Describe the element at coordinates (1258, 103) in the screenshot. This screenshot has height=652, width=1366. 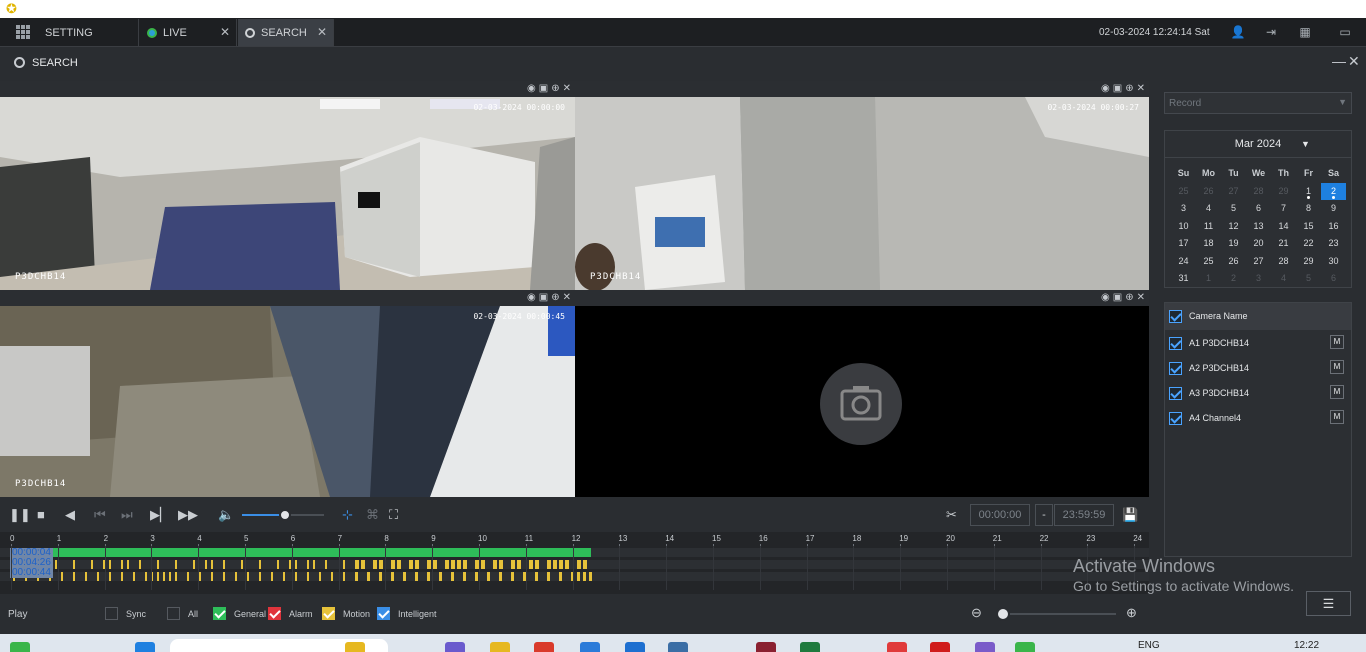
I see `record-type-select: Record ▼` at that location.